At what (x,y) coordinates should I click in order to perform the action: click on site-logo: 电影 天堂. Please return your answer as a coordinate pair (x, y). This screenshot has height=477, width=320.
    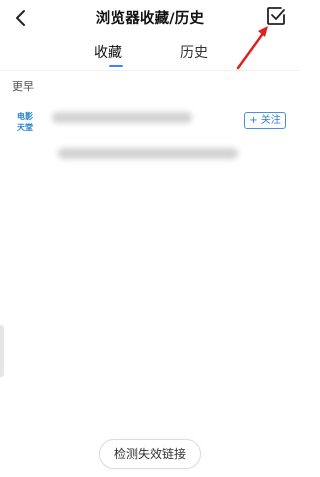
    Looking at the image, I should click on (25, 121).